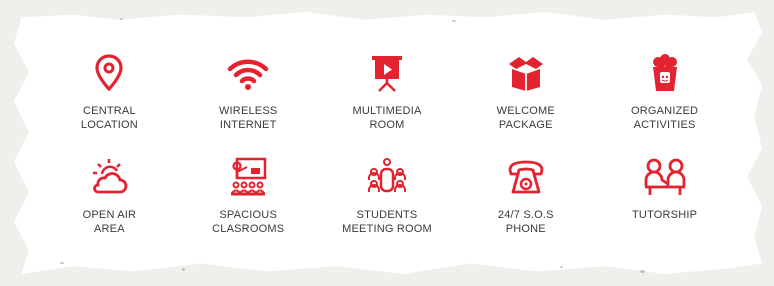  I want to click on amenity-central-location: CENTRAL LOCATION, so click(109, 96).